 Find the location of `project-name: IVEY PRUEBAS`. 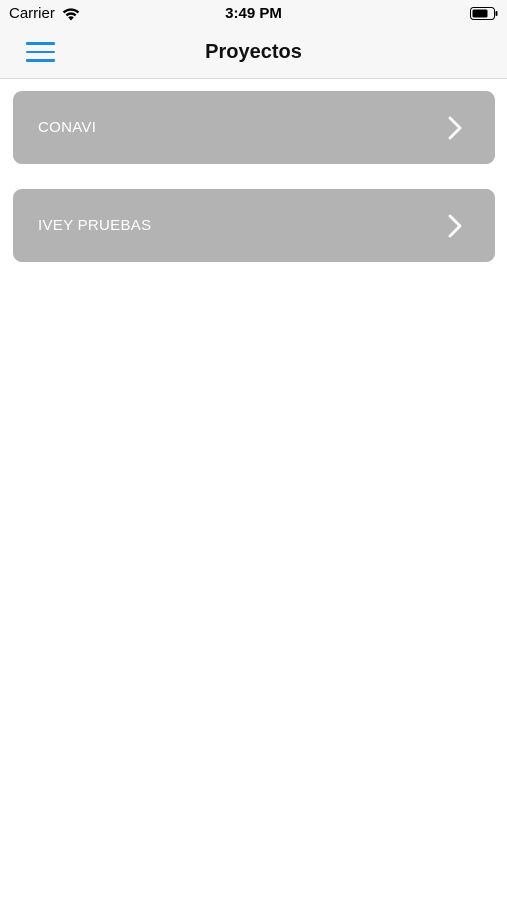

project-name: IVEY PRUEBAS is located at coordinates (95, 225).